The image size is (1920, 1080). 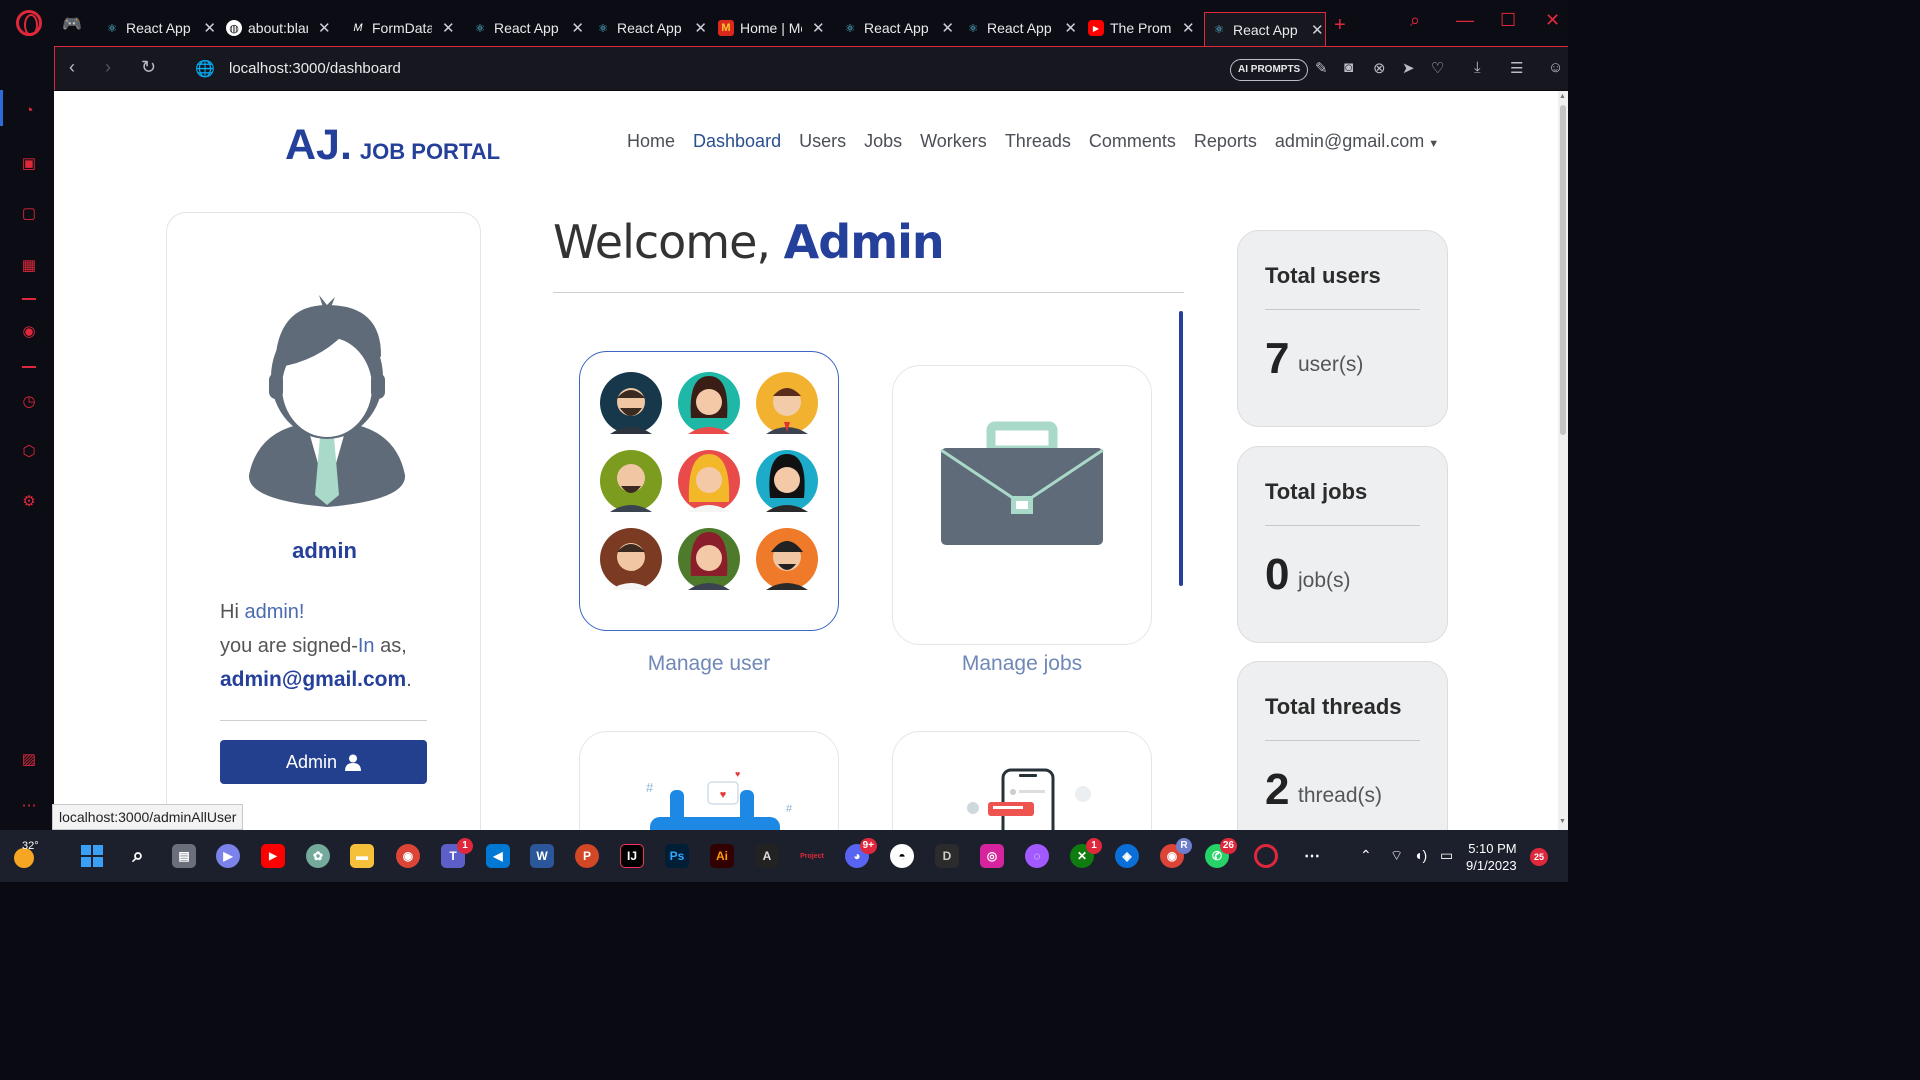 What do you see at coordinates (1266, 856) in the screenshot?
I see `opera-taskbar-icon` at bounding box center [1266, 856].